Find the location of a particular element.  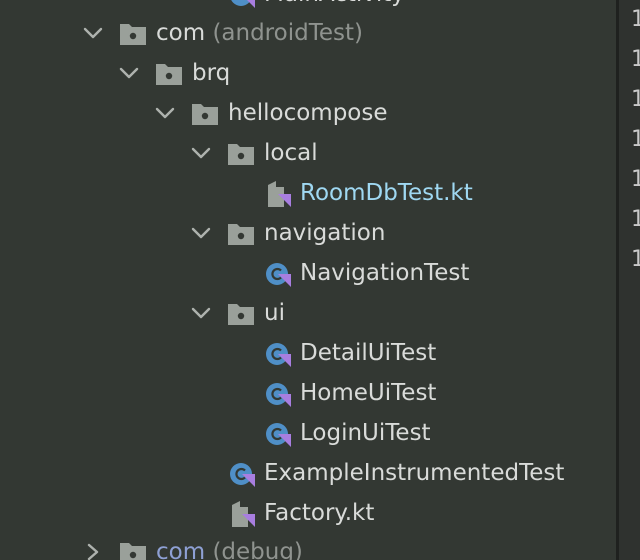

tree-row-navigation: navigation is located at coordinates (308, 233).